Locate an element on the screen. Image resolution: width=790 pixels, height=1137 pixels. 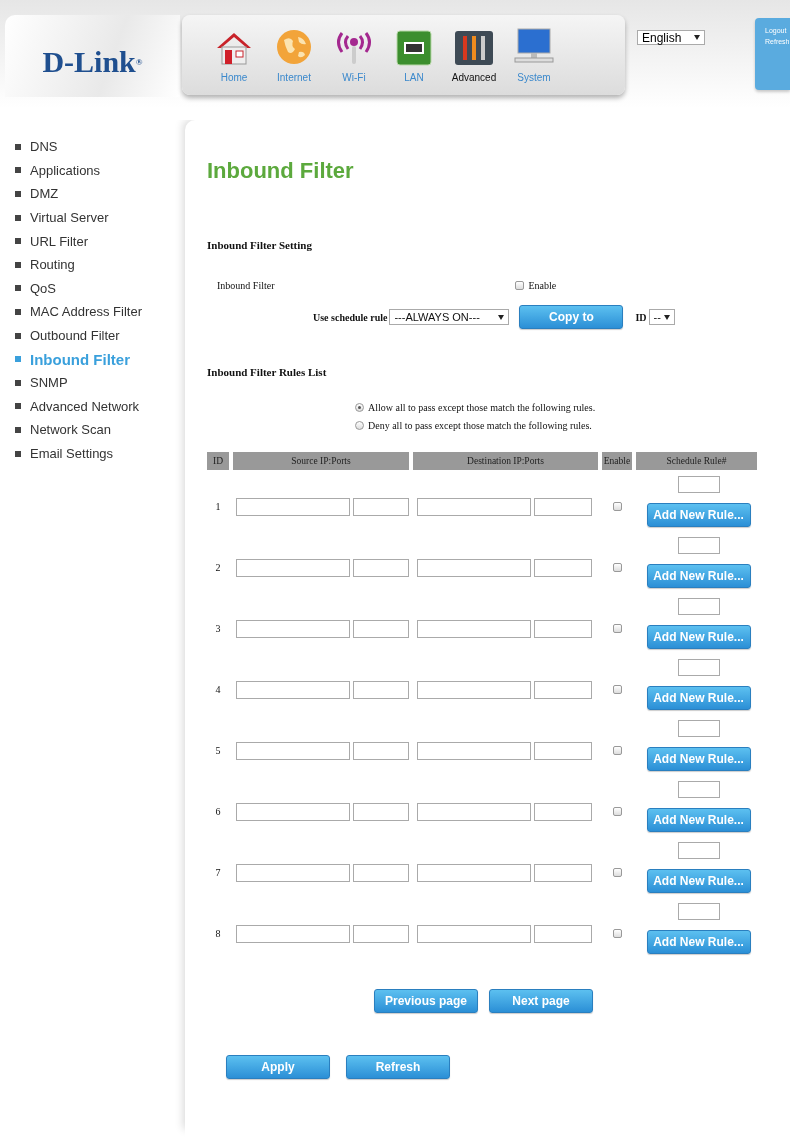
sidebar-item: QoS is located at coordinates (43, 288).